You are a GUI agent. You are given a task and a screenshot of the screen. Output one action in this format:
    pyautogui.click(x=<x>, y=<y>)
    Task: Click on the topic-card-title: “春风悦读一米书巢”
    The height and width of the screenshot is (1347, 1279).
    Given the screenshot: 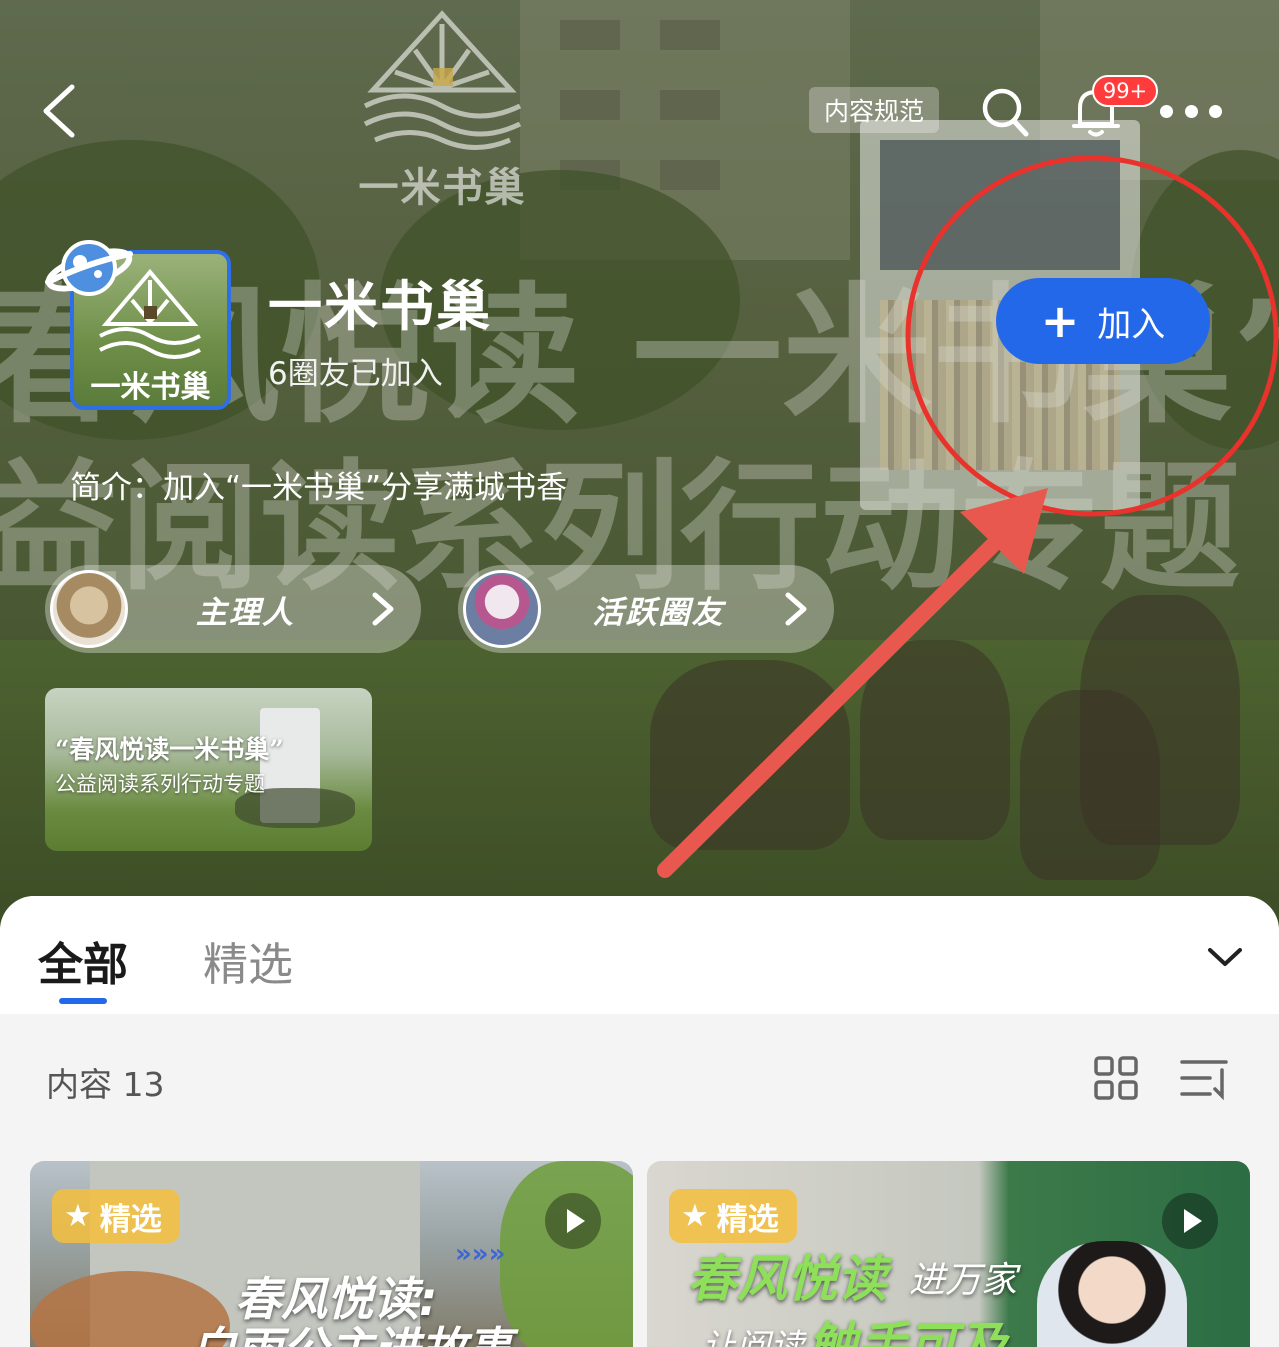 What is the action you would take?
    pyautogui.click(x=169, y=749)
    